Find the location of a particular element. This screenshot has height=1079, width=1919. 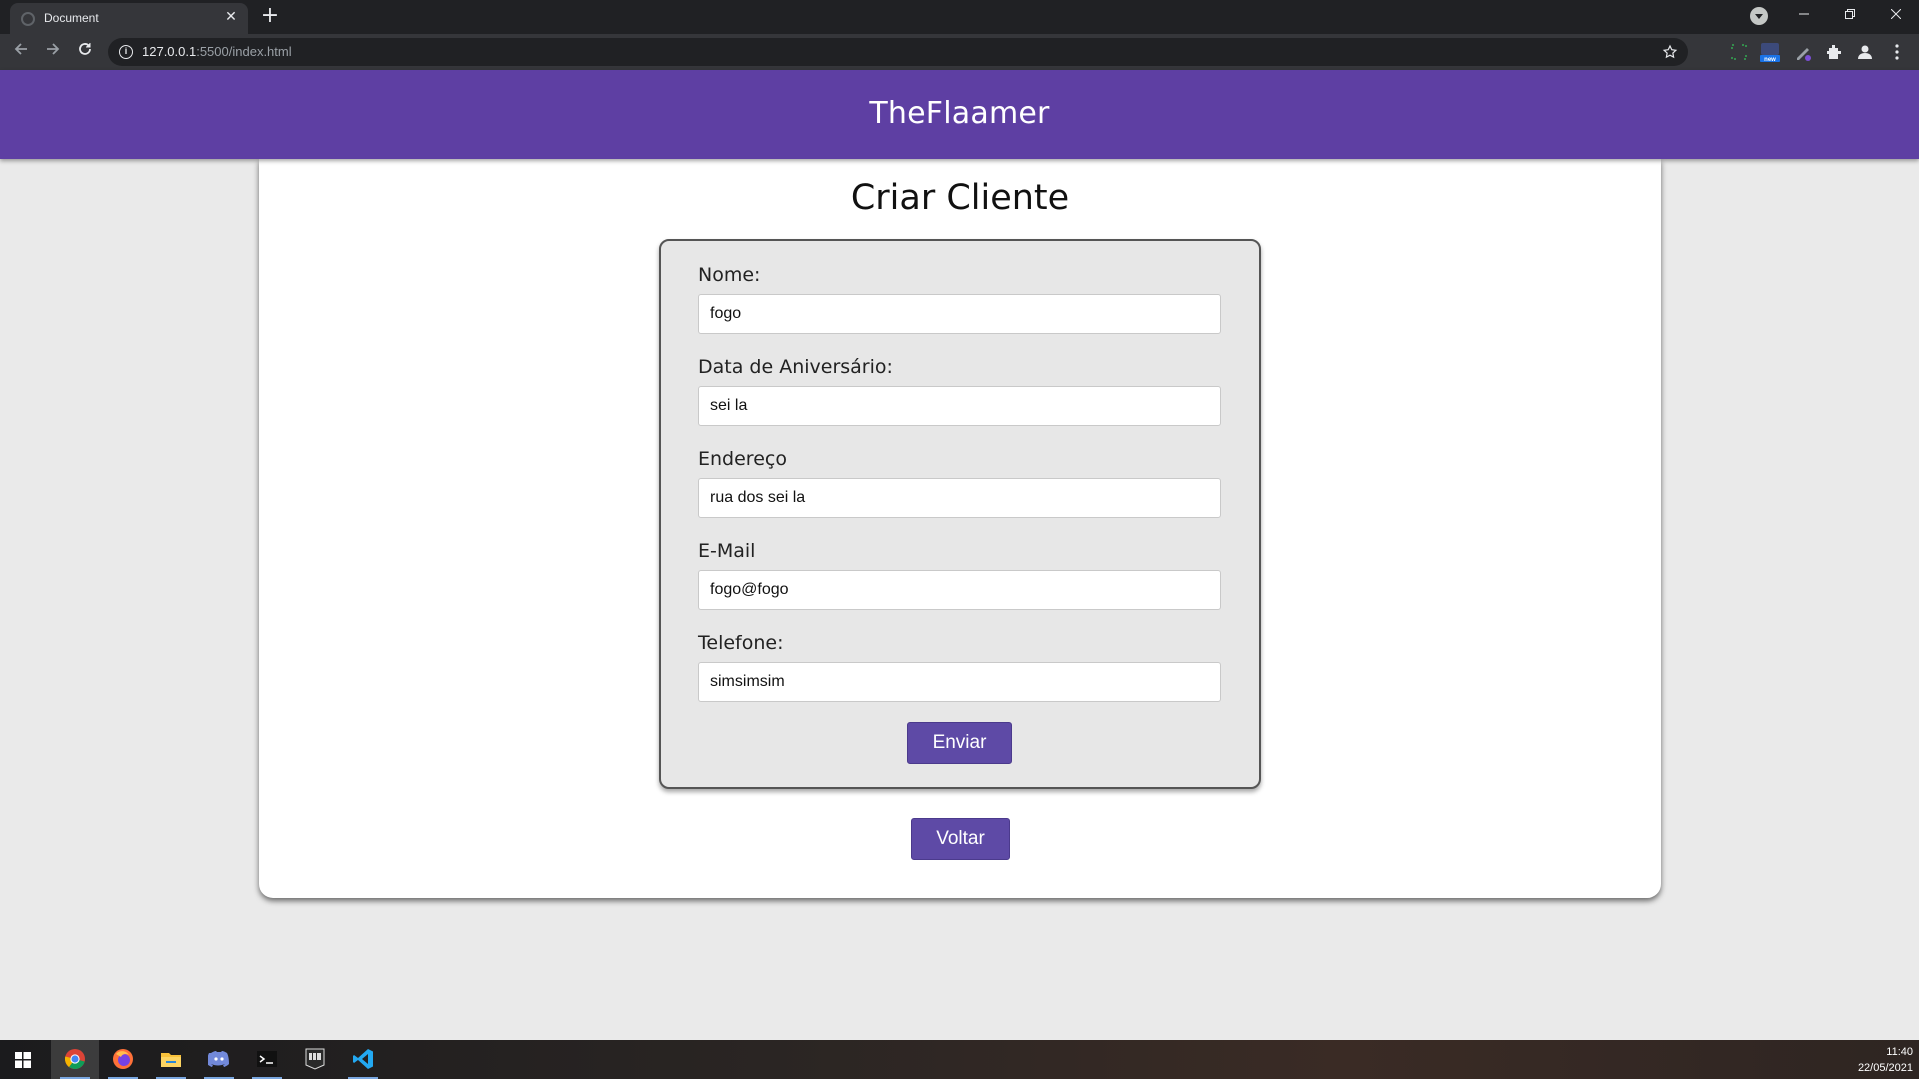

name-field-group: Nome: is located at coordinates (960, 299).